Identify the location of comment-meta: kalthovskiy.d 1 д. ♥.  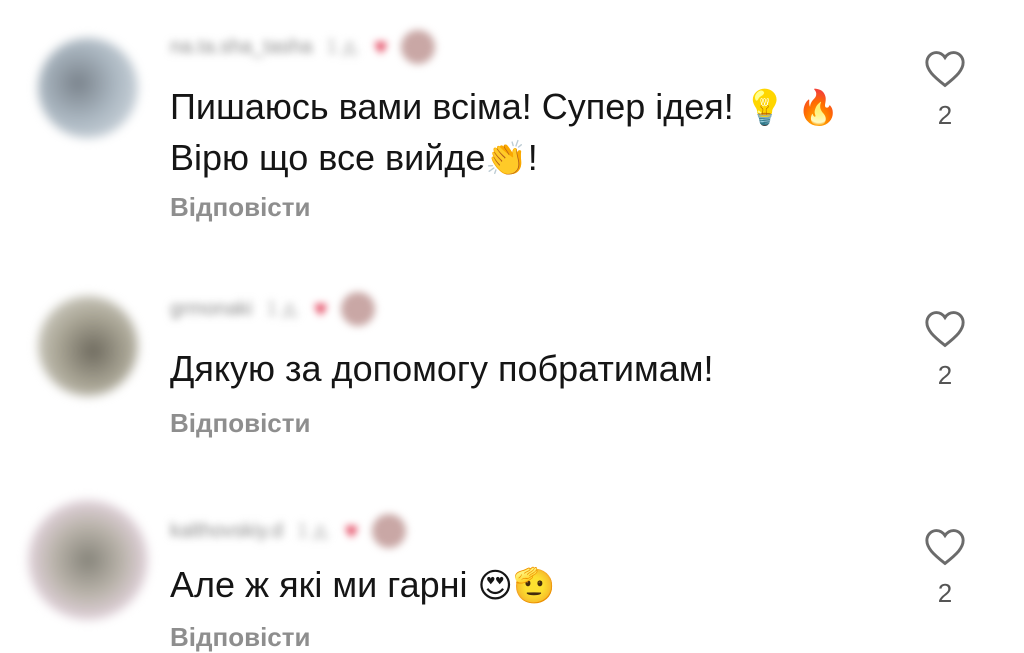
(288, 531).